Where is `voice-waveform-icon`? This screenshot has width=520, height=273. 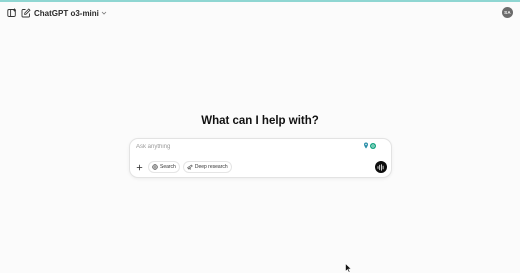
voice-waveform-icon is located at coordinates (380, 167).